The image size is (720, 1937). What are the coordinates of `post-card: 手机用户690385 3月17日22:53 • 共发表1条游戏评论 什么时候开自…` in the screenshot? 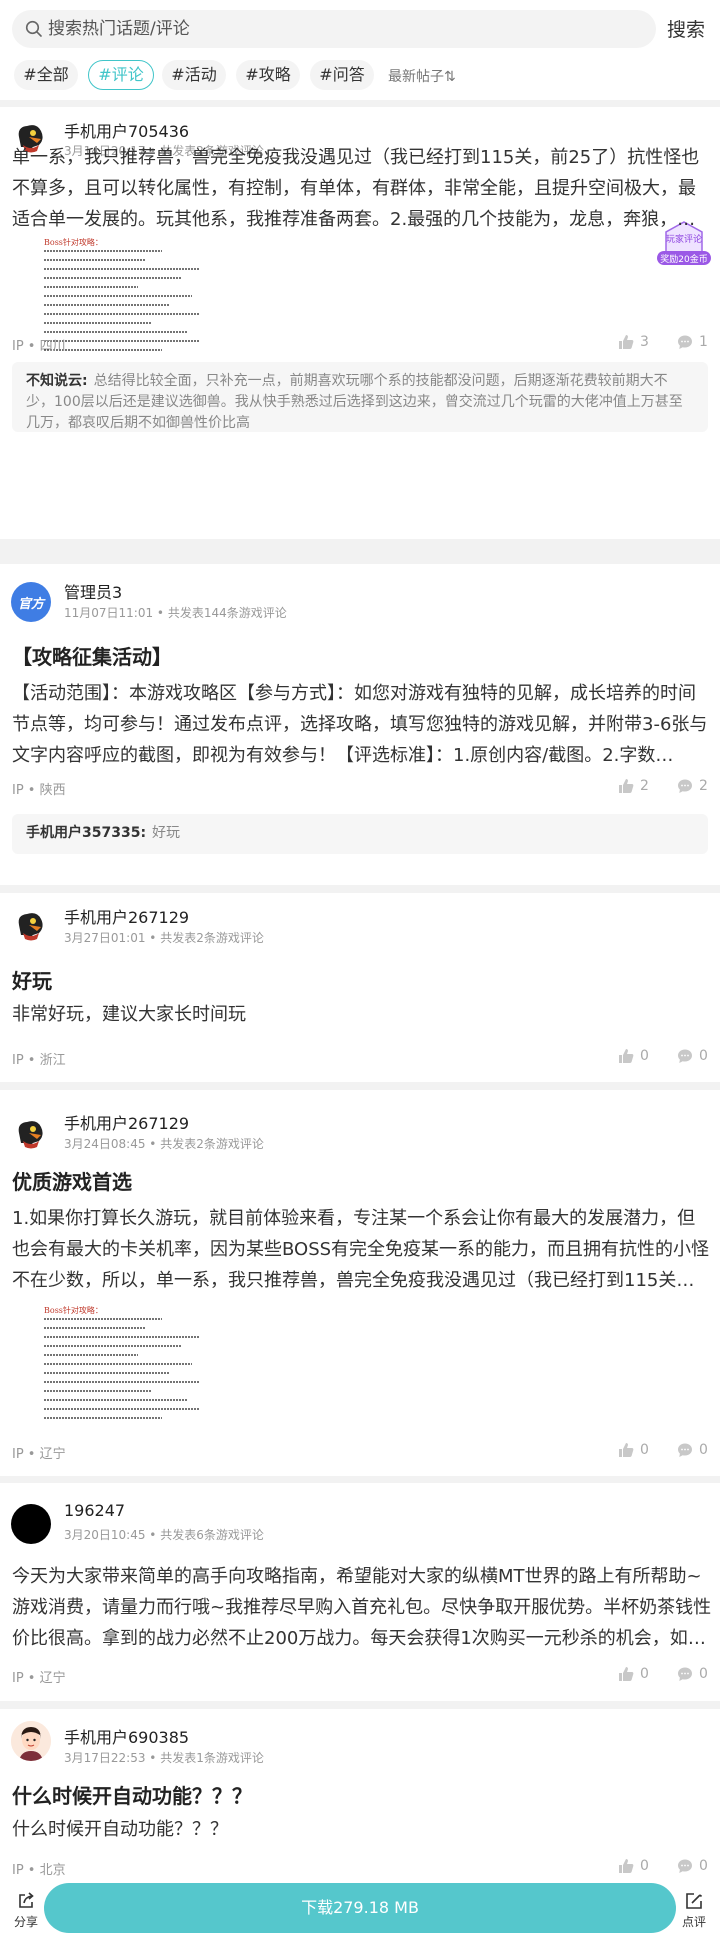 It's located at (360, 1793).